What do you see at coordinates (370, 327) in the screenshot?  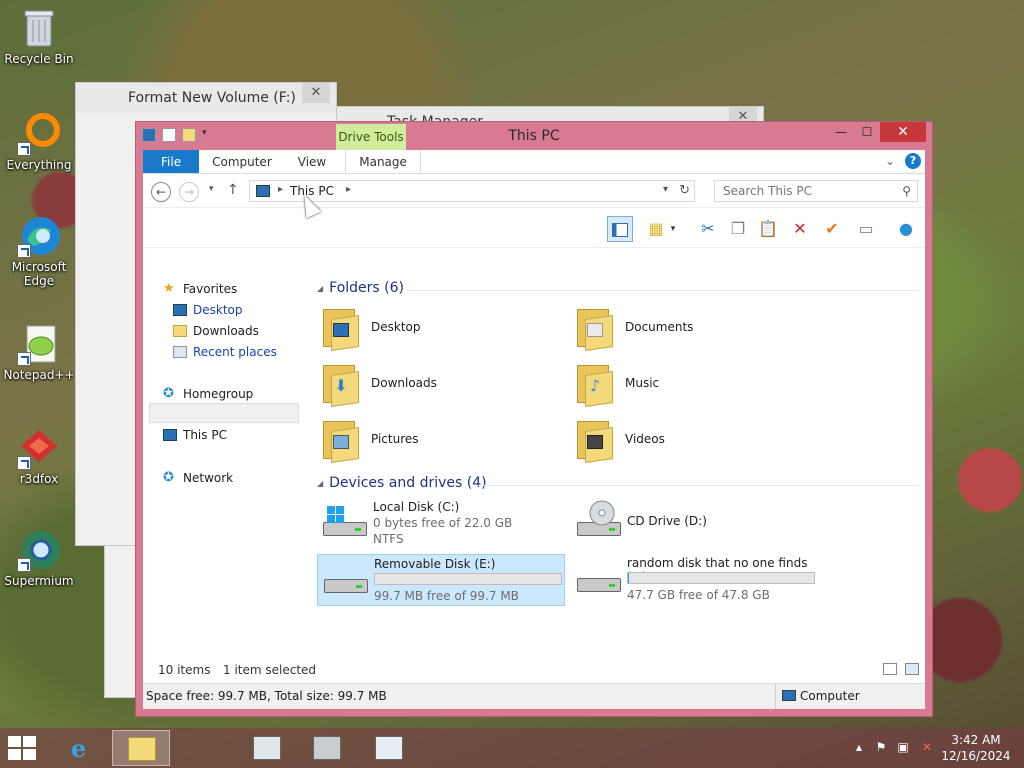 I see `folder-desktop: Desktop` at bounding box center [370, 327].